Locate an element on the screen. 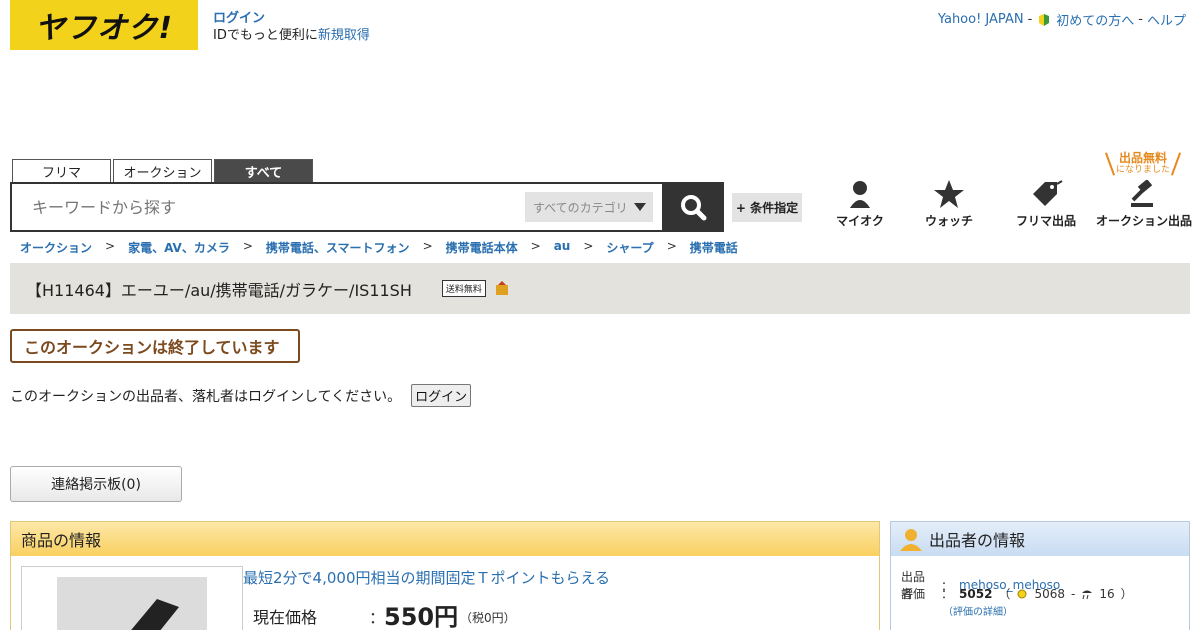 The width and height of the screenshot is (1200, 630). auction-sell-label: オークション出品 is located at coordinates (1144, 221).